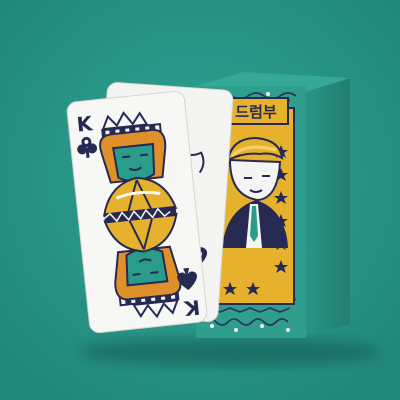  Describe the element at coordinates (256, 112) in the screenshot. I see `box-label: 드럼부` at that location.